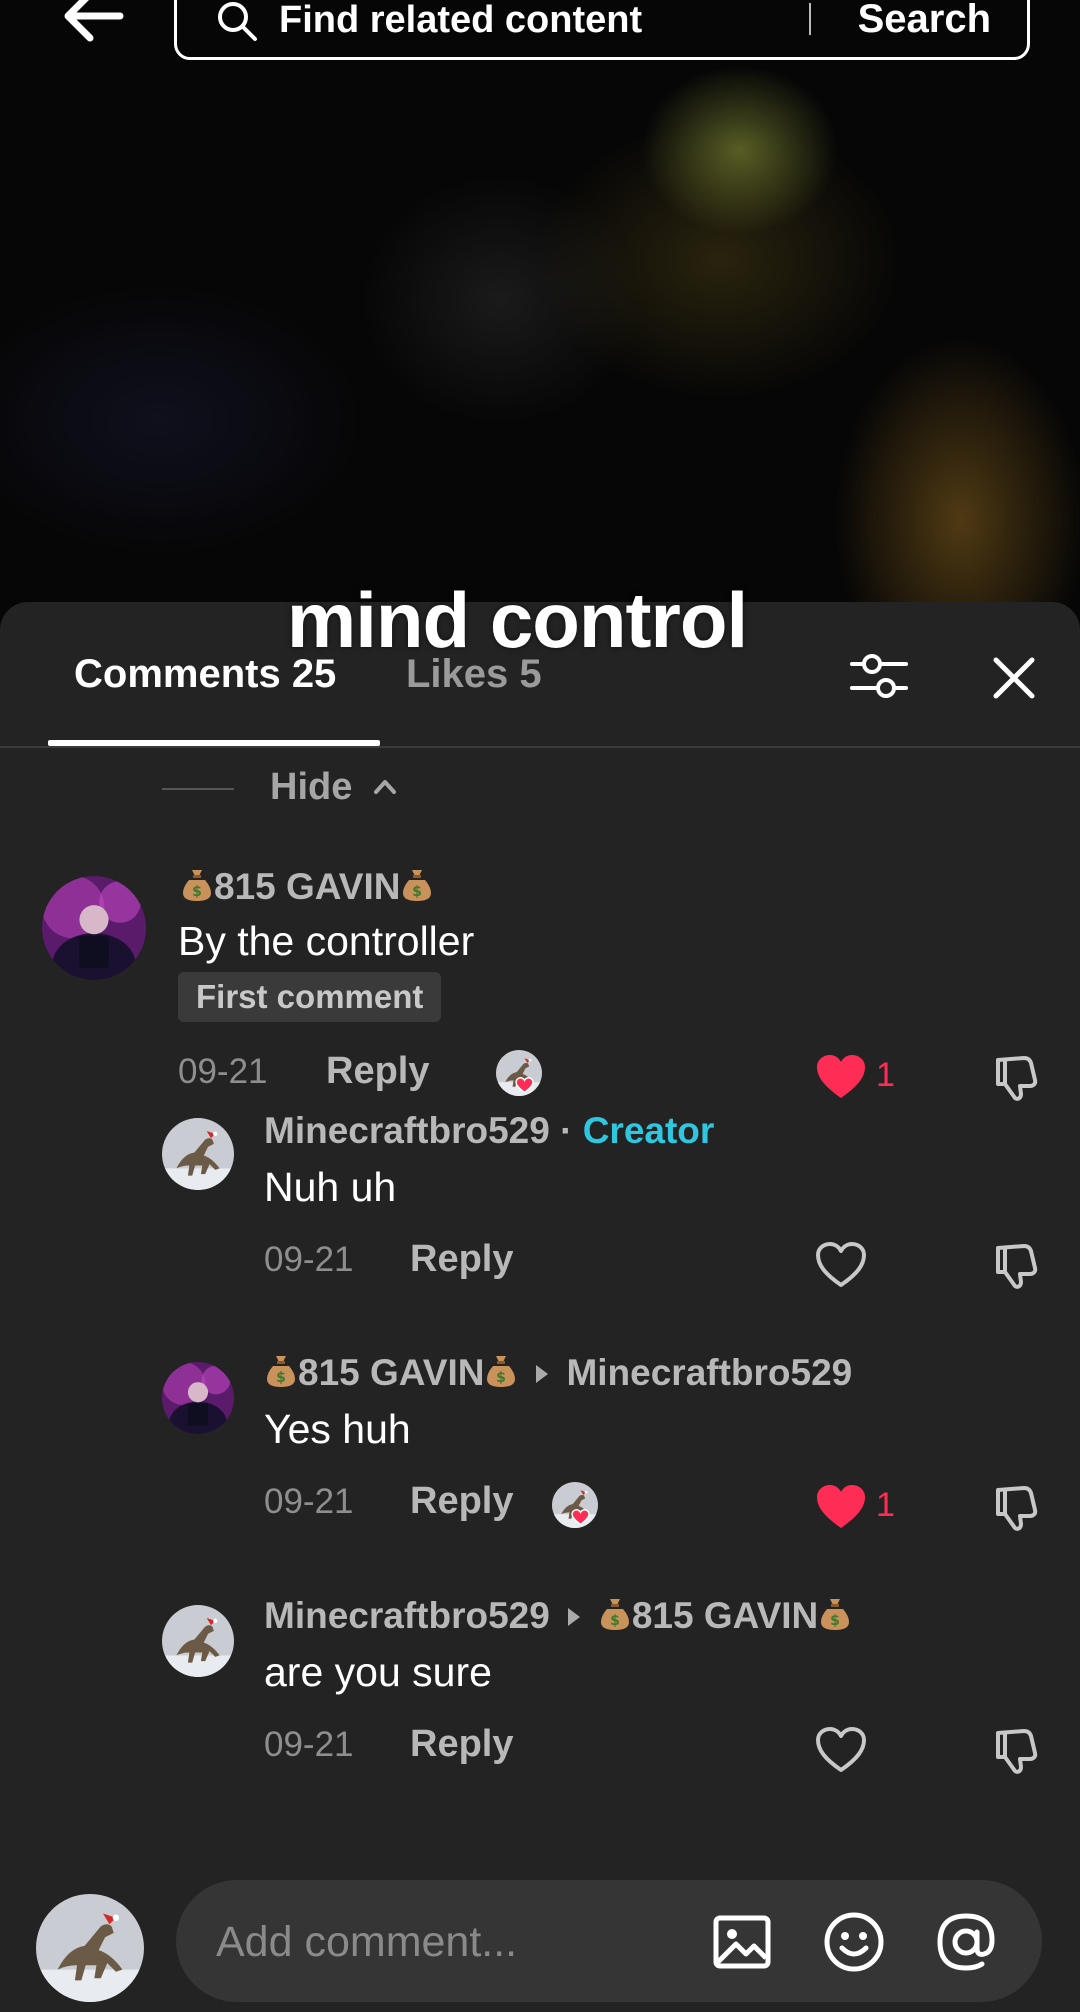 The image size is (1080, 2012). What do you see at coordinates (648, 1130) in the screenshot?
I see `creator-tag: Creator` at bounding box center [648, 1130].